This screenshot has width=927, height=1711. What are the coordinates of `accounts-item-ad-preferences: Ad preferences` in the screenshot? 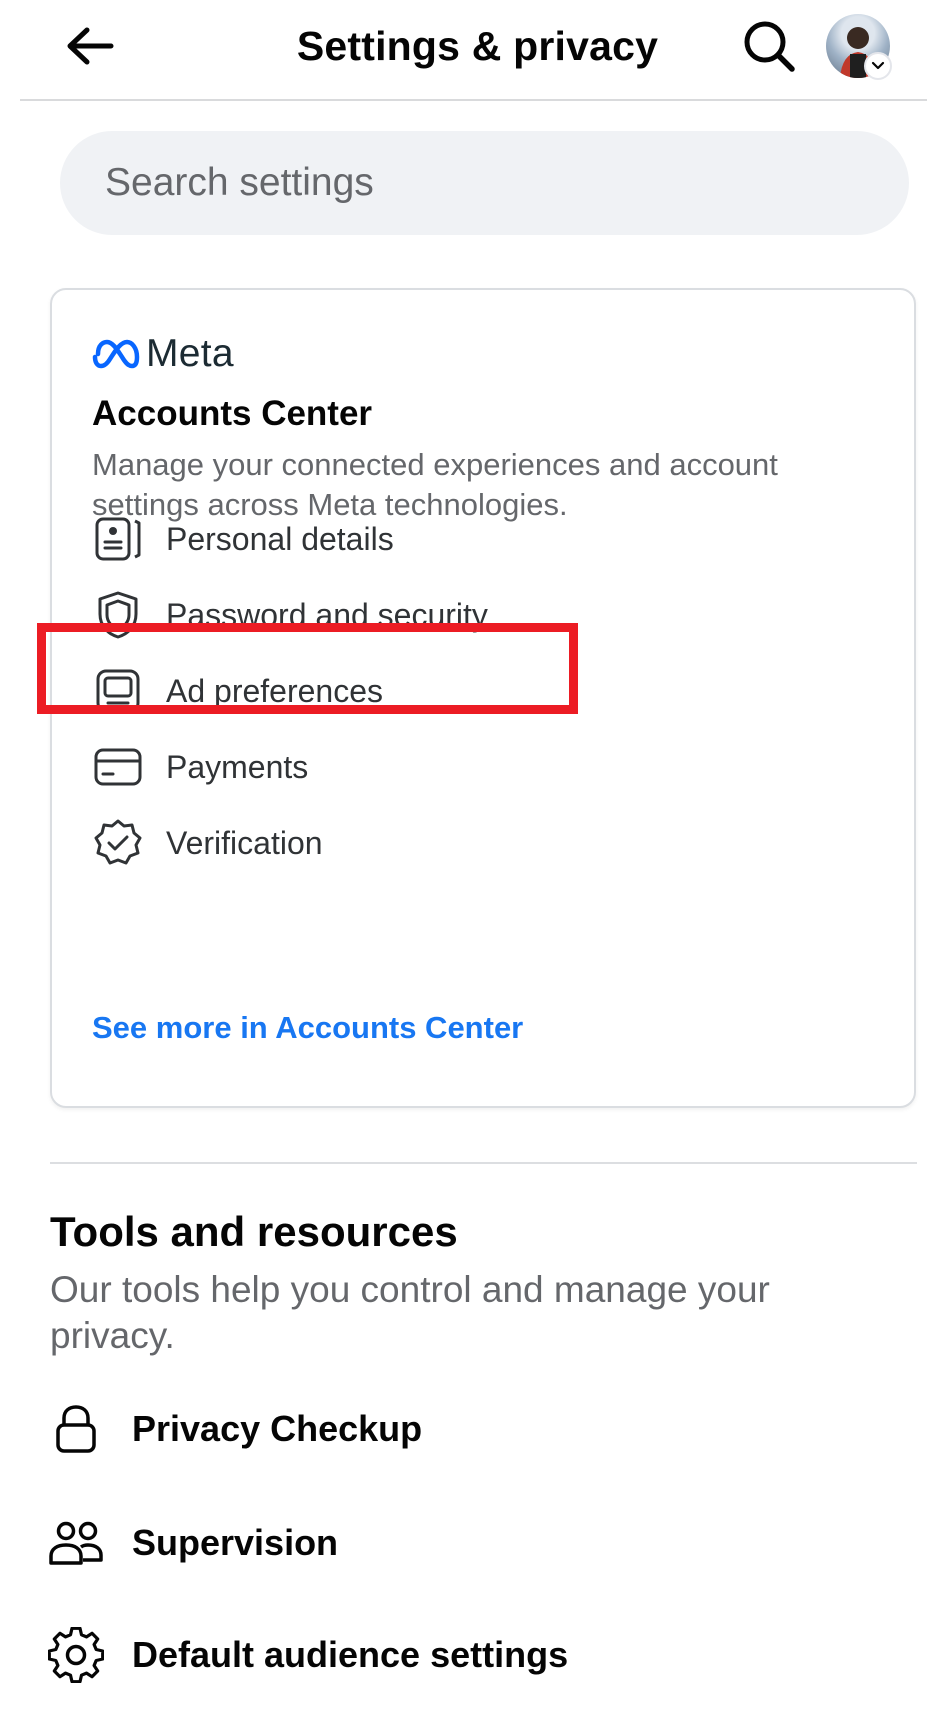 It's located at (462, 691).